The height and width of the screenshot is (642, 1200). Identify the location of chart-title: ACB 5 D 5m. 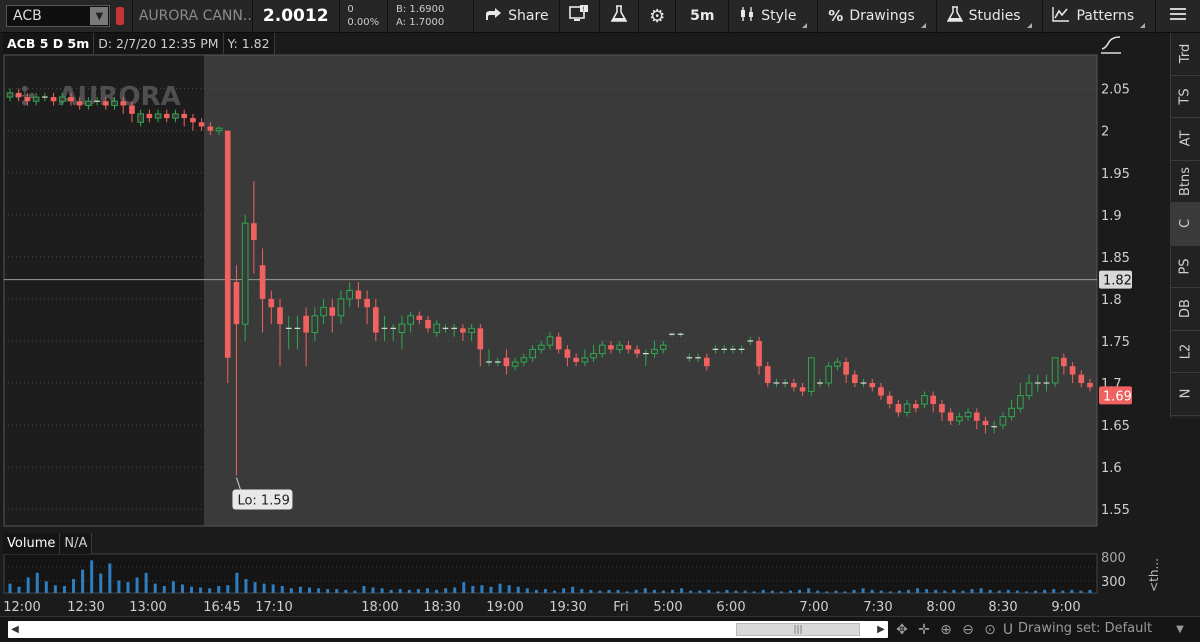
(49, 43).